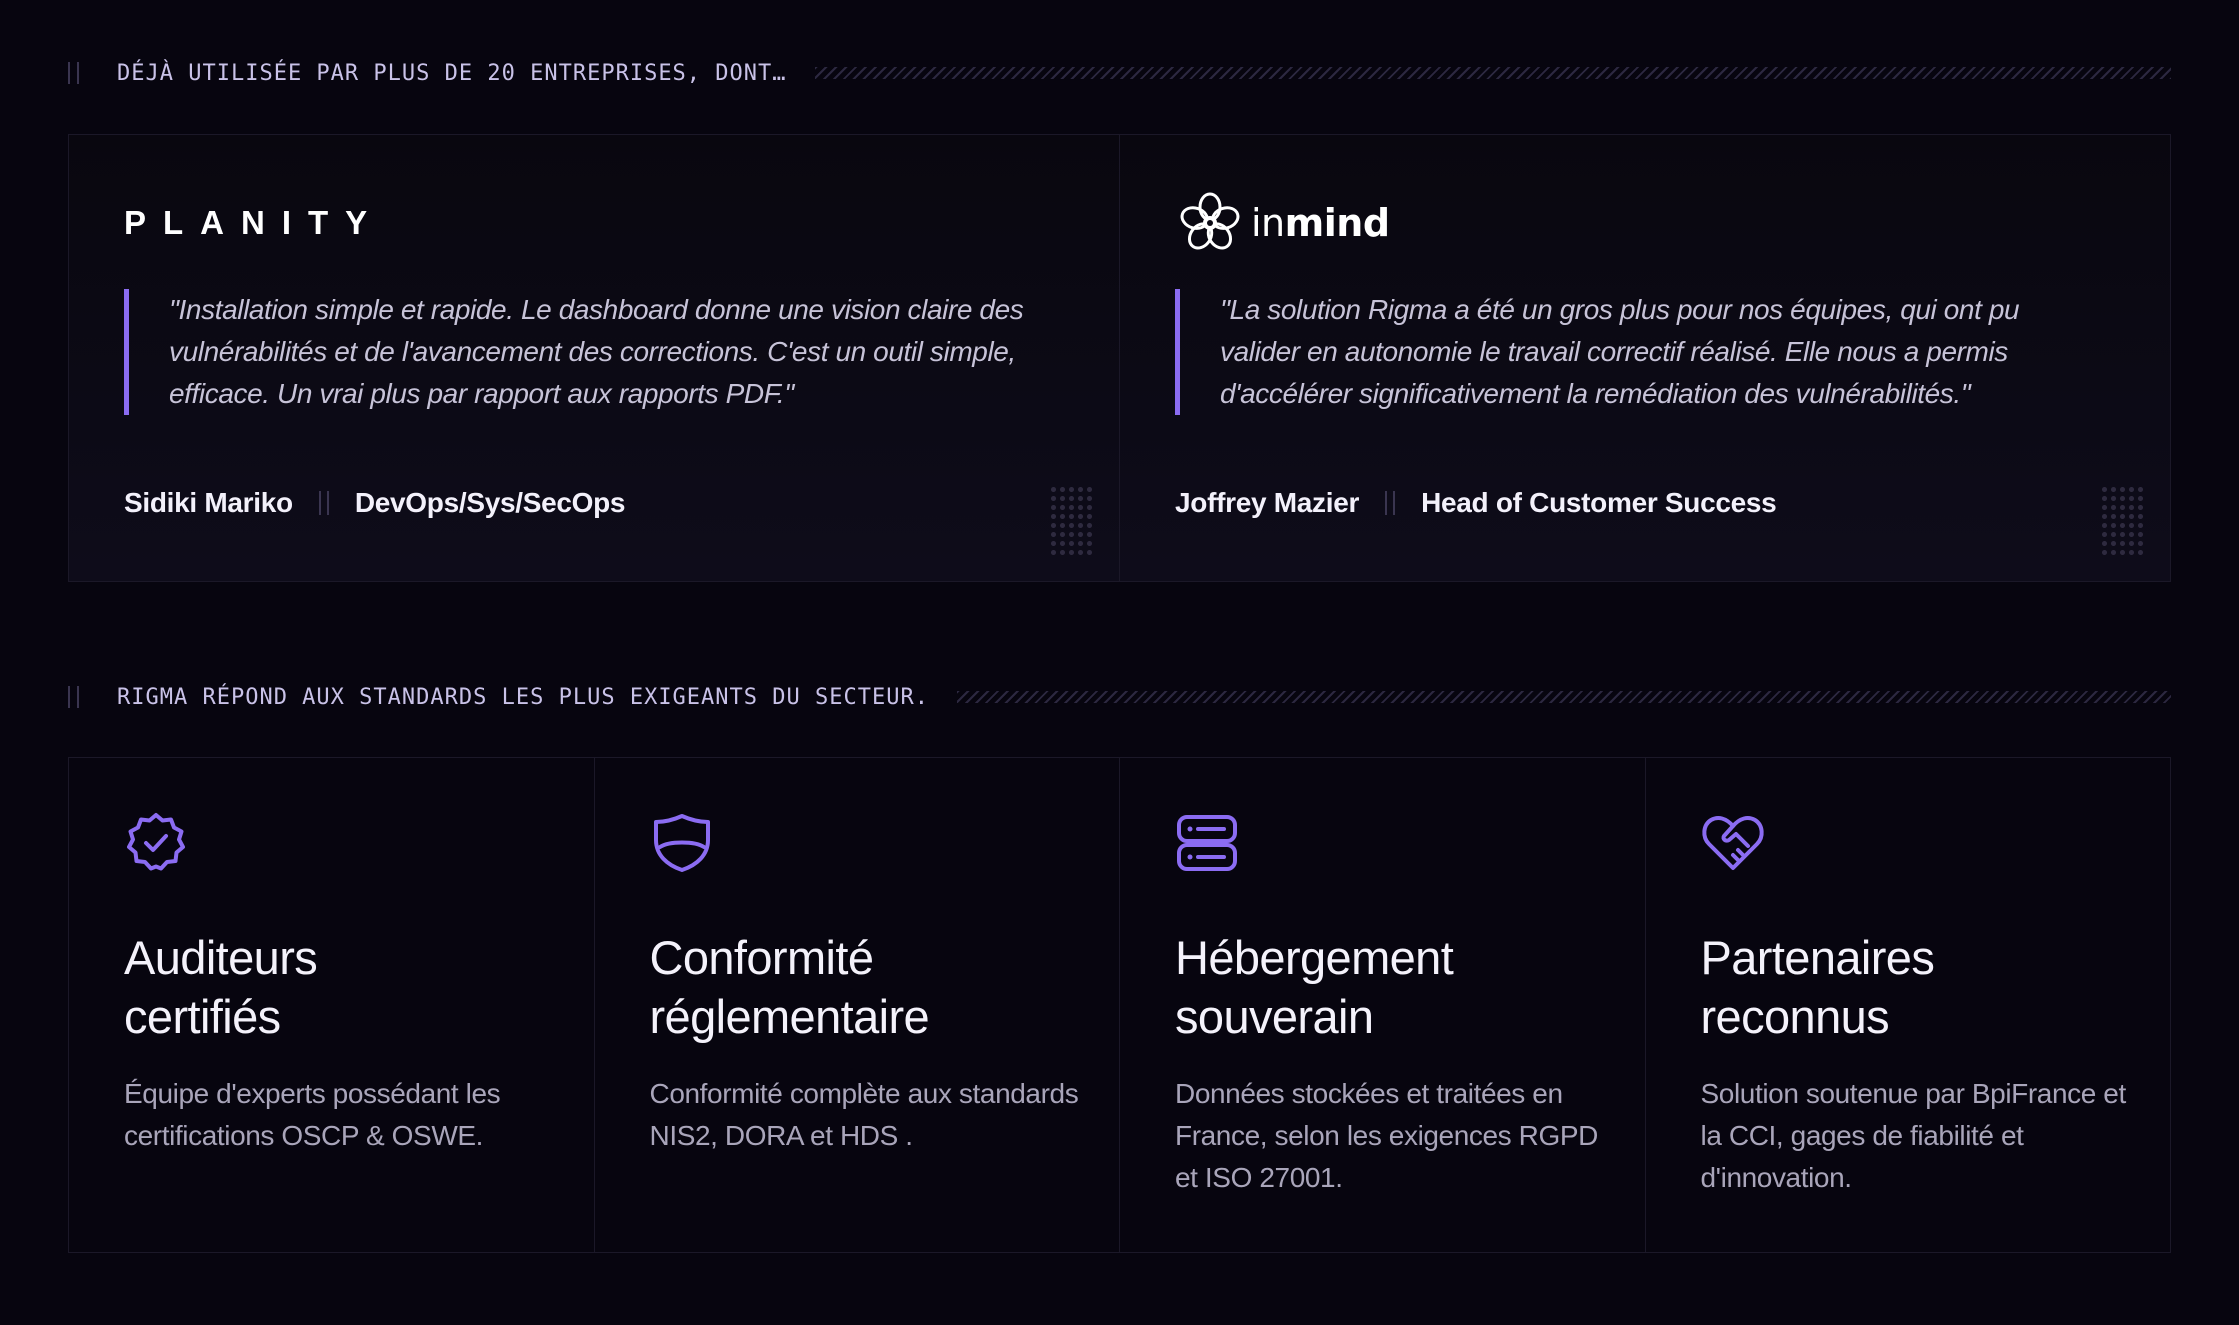 This screenshot has height=1325, width=2239. What do you see at coordinates (208, 502) in the screenshot?
I see `author-name: Sidiki Mariko` at bounding box center [208, 502].